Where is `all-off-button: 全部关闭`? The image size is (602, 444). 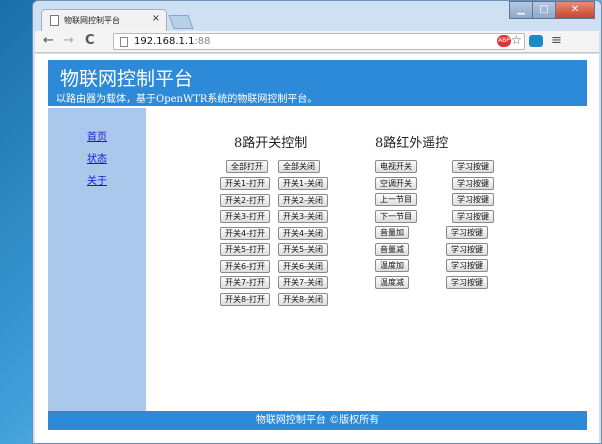 all-off-button: 全部关闭 is located at coordinates (299, 166).